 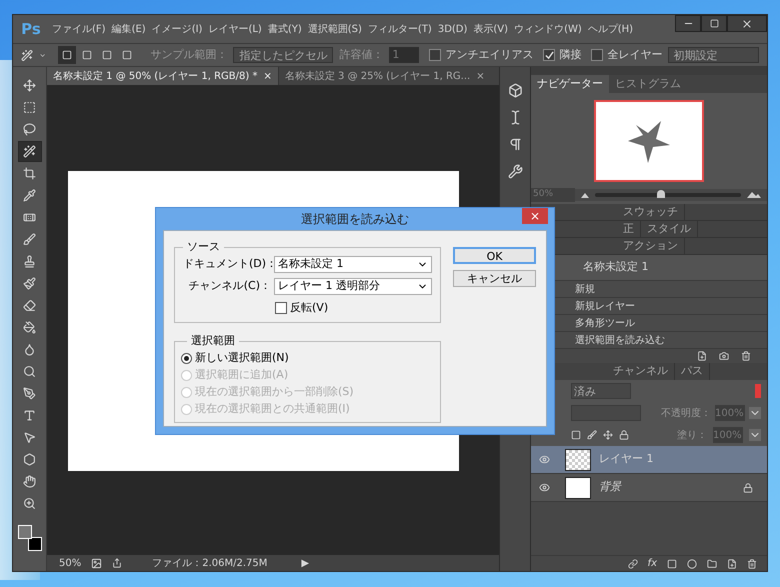 What do you see at coordinates (758, 391) in the screenshot?
I see `filter-toggle` at bounding box center [758, 391].